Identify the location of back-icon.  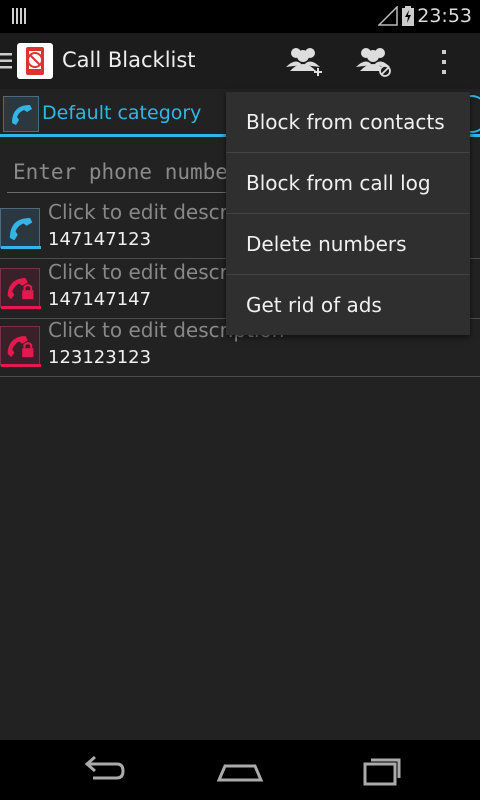
(102, 770).